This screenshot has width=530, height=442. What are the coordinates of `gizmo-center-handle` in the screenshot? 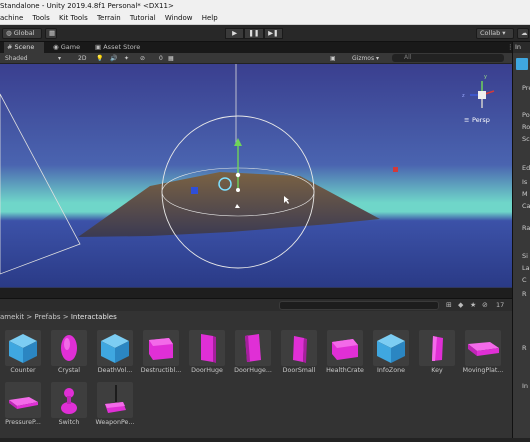 It's located at (238, 175).